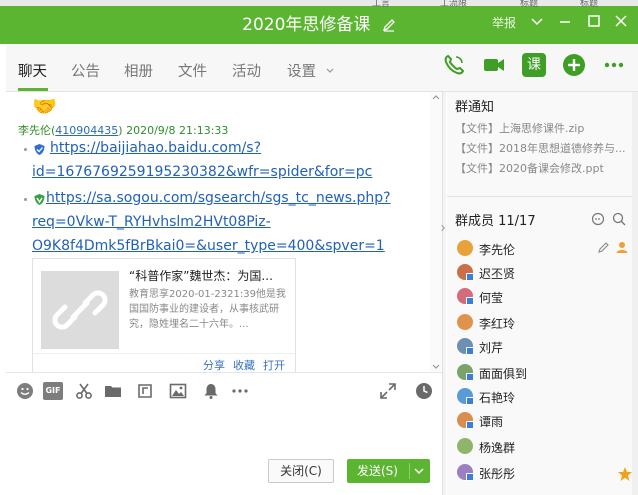  Describe the element at coordinates (542, 421) in the screenshot. I see `member-item: 谭雨` at that location.